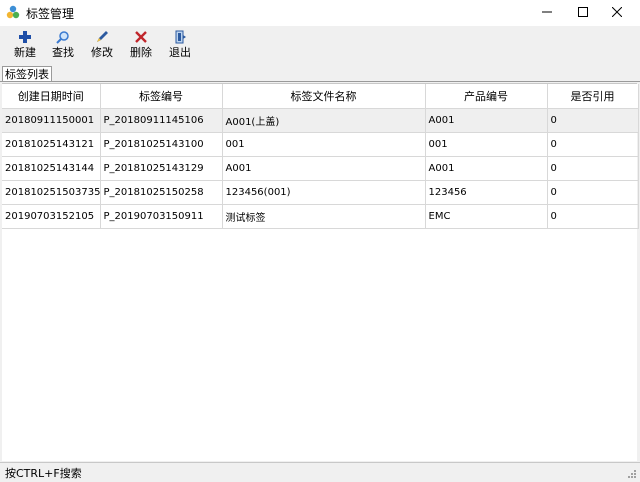  What do you see at coordinates (43, 473) in the screenshot?
I see `status-text: 按CTRL+F搜索` at bounding box center [43, 473].